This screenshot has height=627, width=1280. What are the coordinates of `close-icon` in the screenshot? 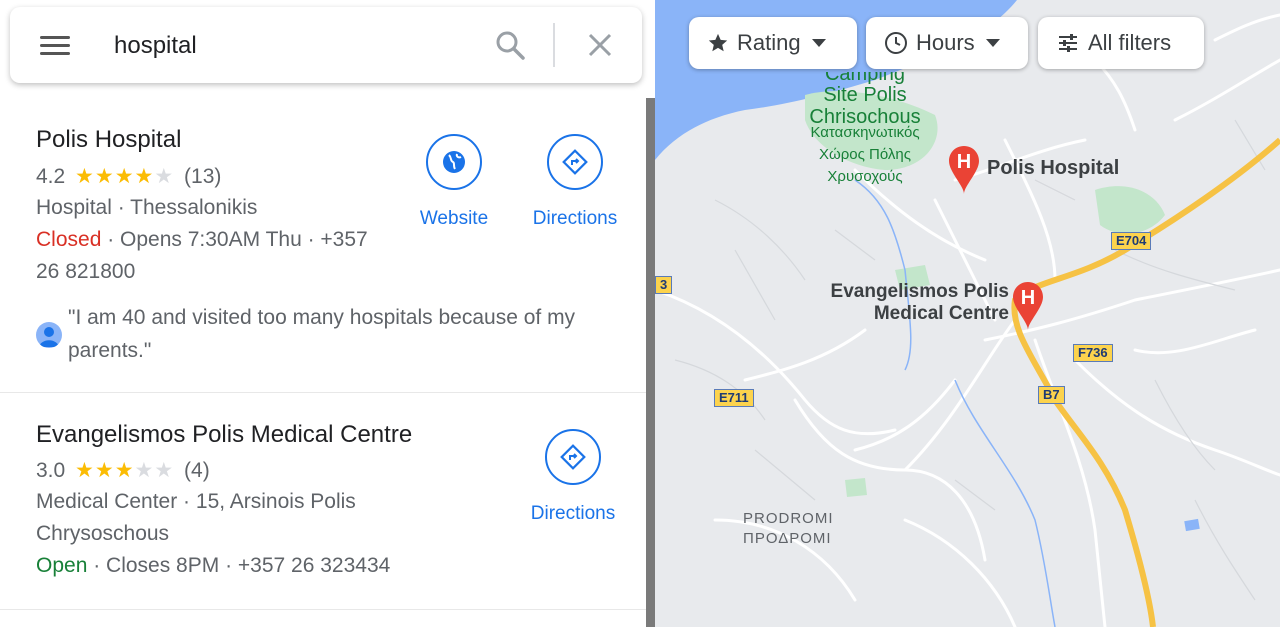 It's located at (600, 45).